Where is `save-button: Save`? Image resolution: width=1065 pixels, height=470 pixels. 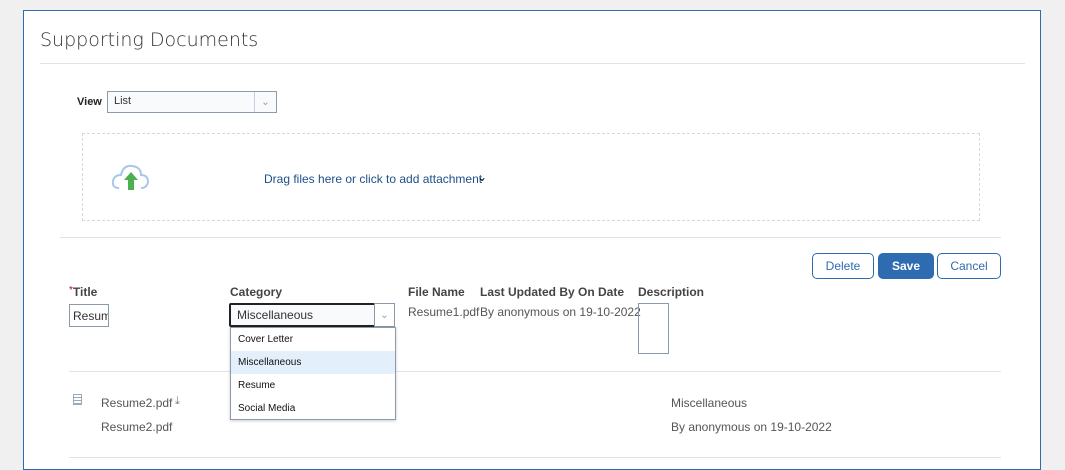
save-button: Save is located at coordinates (906, 266).